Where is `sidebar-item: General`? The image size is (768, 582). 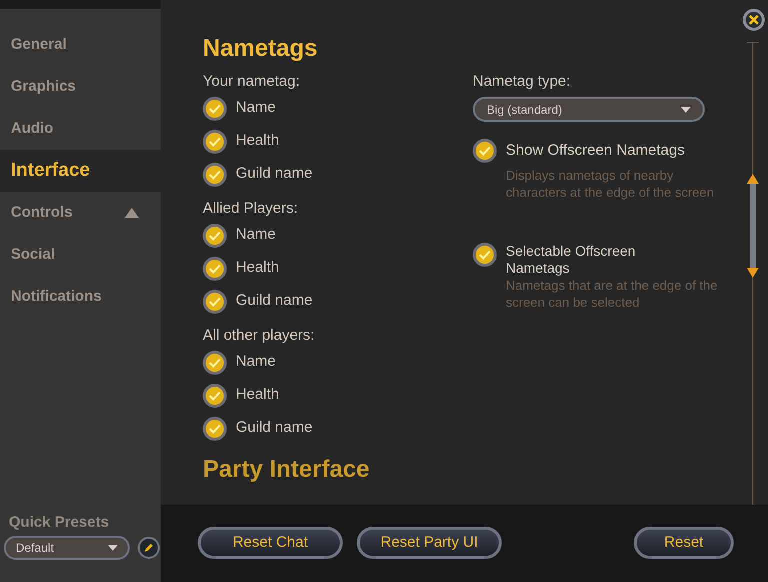
sidebar-item: General is located at coordinates (80, 45).